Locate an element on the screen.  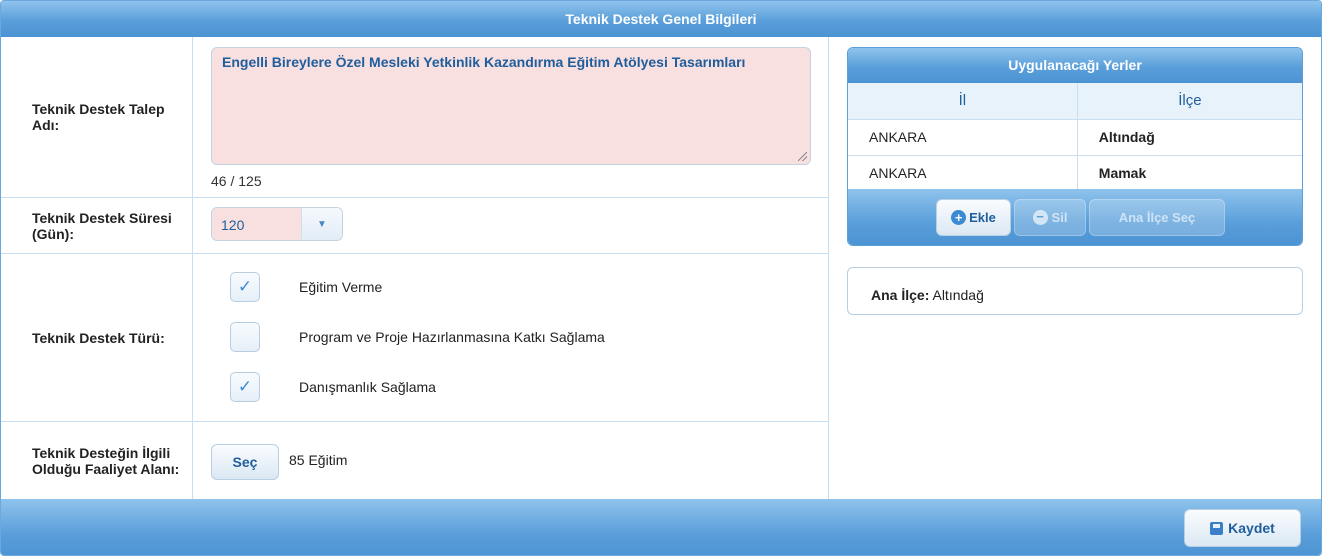
locations-title: Uygulanacağı Yerler is located at coordinates (1075, 65).